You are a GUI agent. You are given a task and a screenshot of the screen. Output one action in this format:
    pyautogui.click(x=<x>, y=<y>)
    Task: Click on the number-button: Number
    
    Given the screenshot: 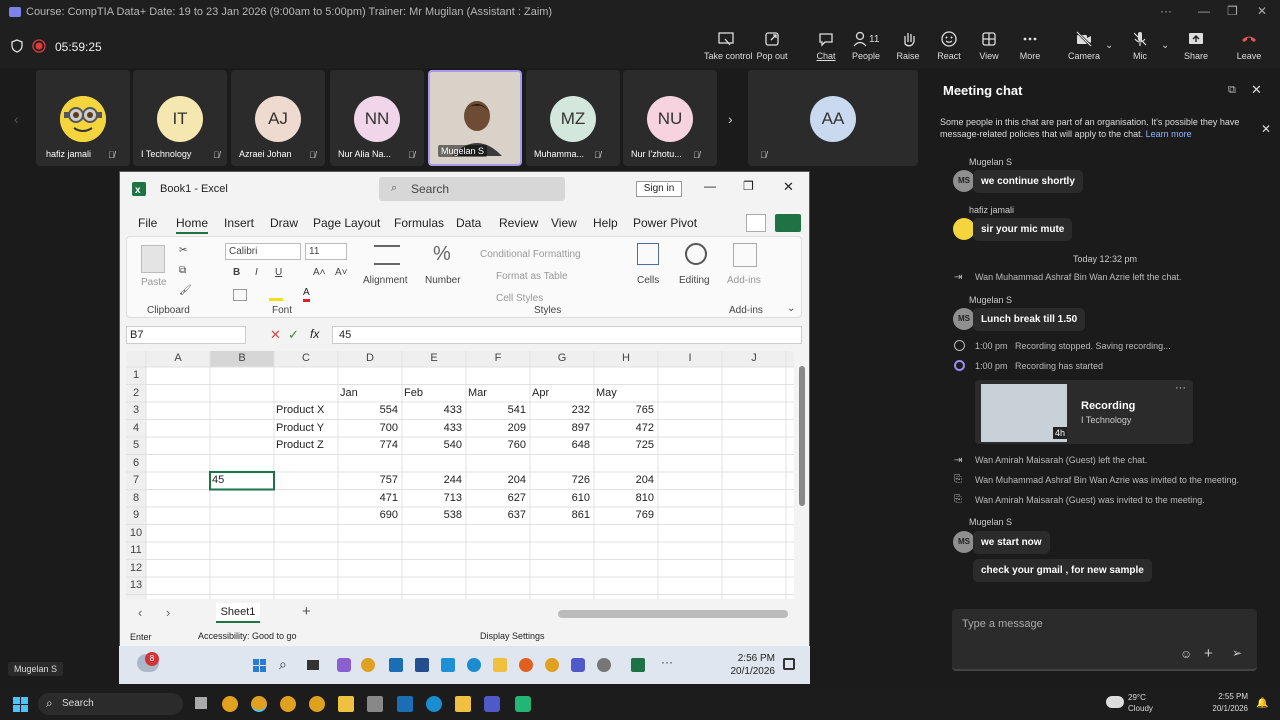 What is the action you would take?
    pyautogui.click(x=443, y=280)
    